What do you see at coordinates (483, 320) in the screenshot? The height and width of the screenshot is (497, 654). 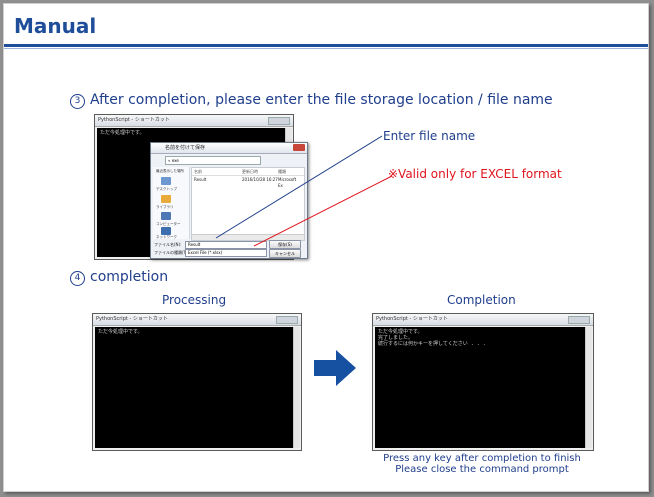 I see `completion-titlebar: PythonScript - ショートカット` at bounding box center [483, 320].